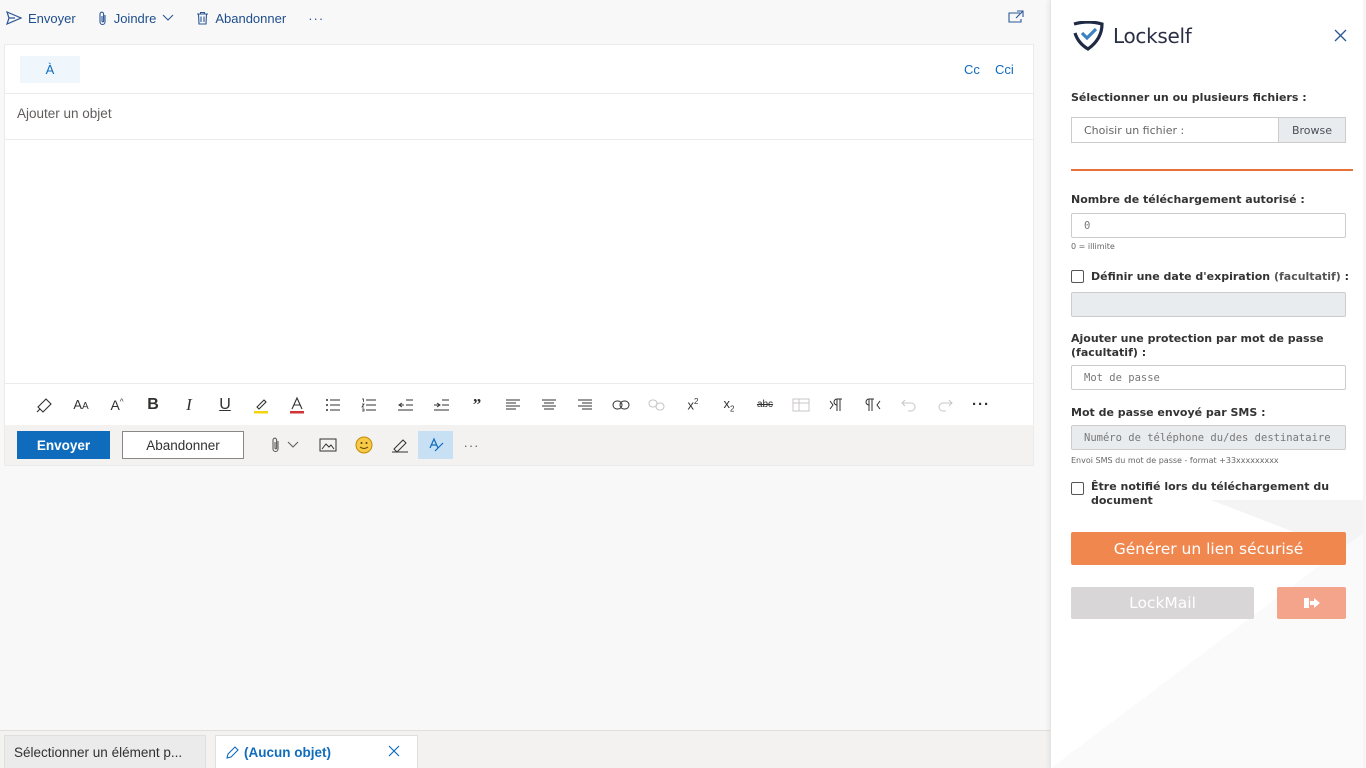  I want to click on bullets-icon, so click(333, 405).